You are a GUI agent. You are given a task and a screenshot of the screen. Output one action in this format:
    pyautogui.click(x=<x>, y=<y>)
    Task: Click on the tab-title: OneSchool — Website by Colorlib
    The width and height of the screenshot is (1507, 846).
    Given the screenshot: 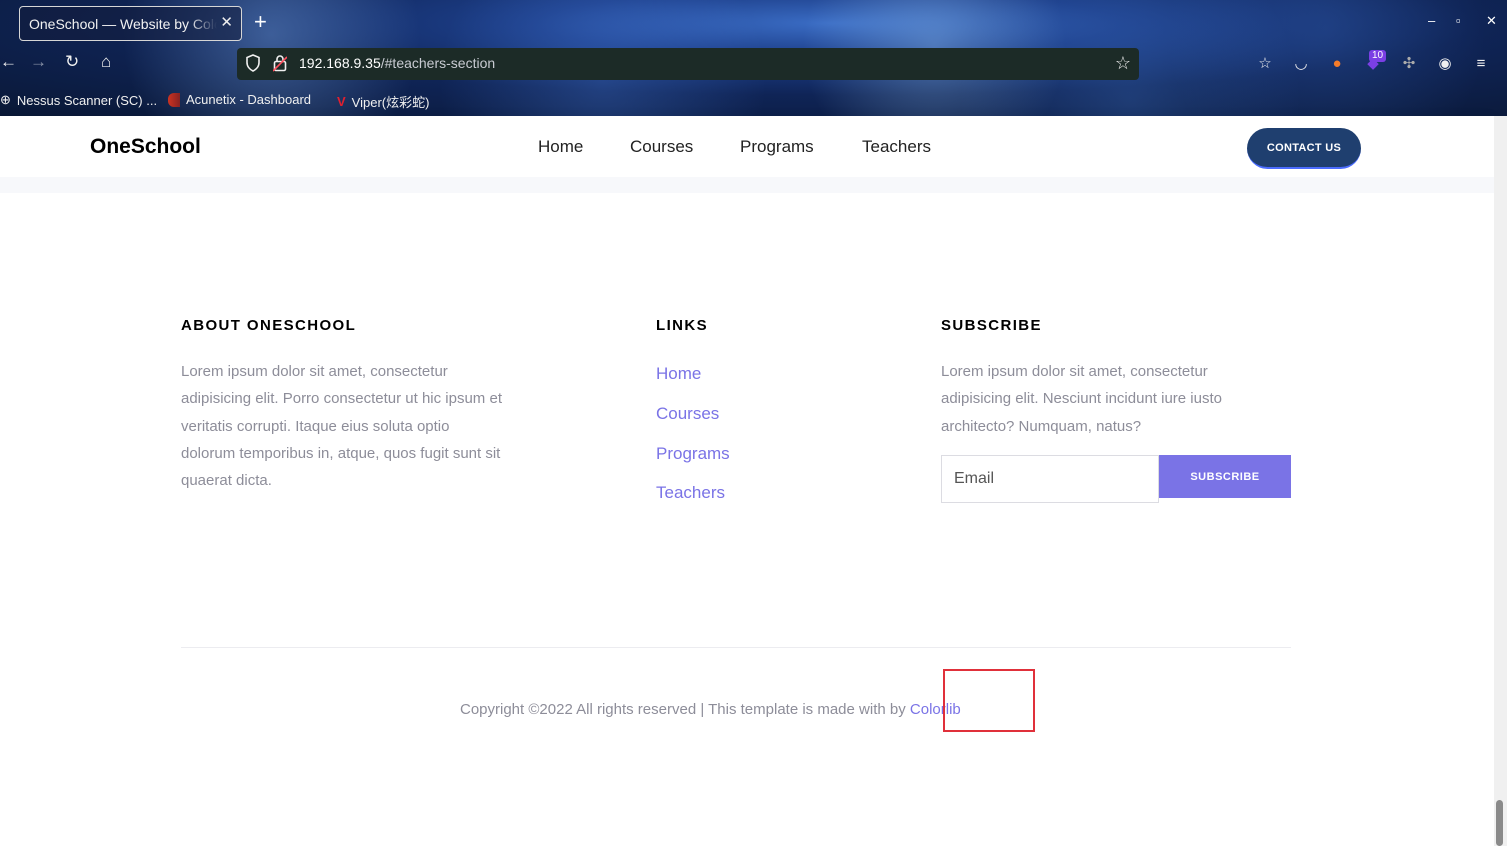 What is the action you would take?
    pyautogui.click(x=123, y=23)
    